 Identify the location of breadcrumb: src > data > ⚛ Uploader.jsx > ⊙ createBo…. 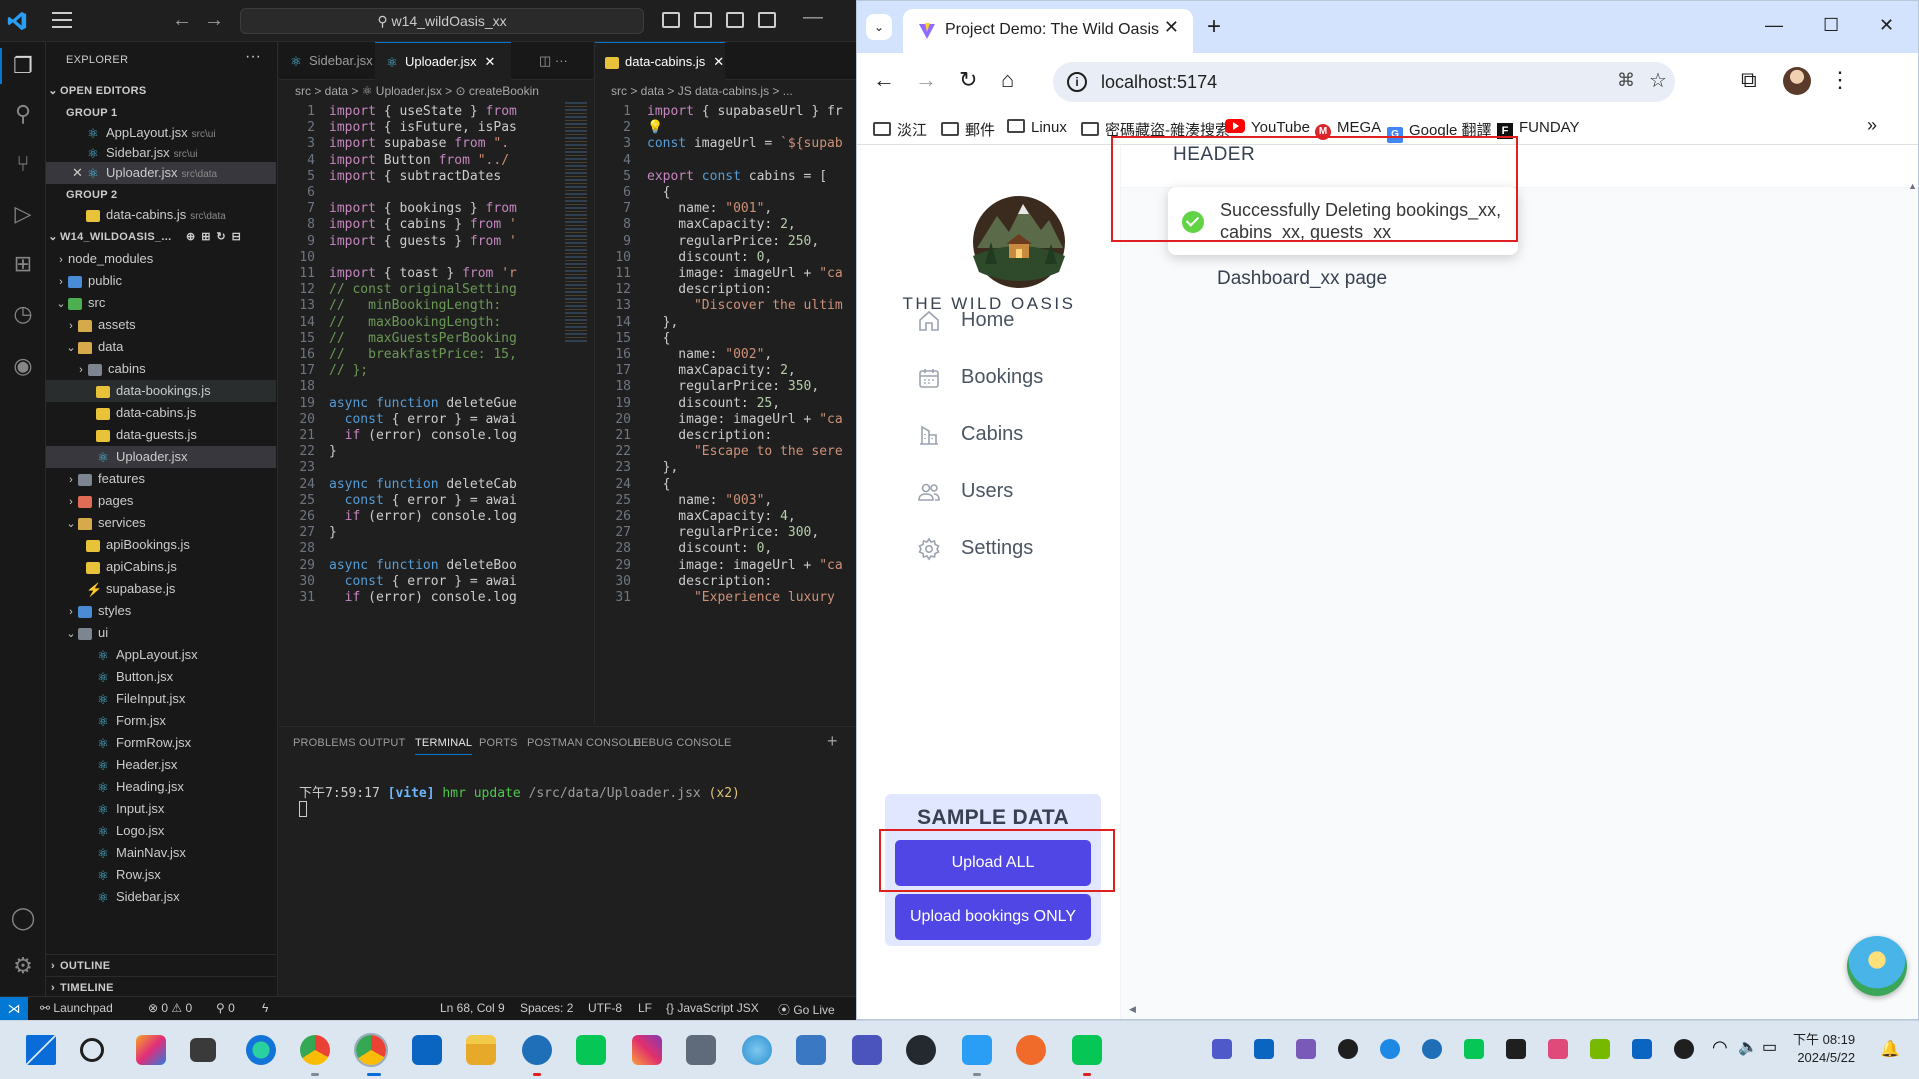
(436, 91).